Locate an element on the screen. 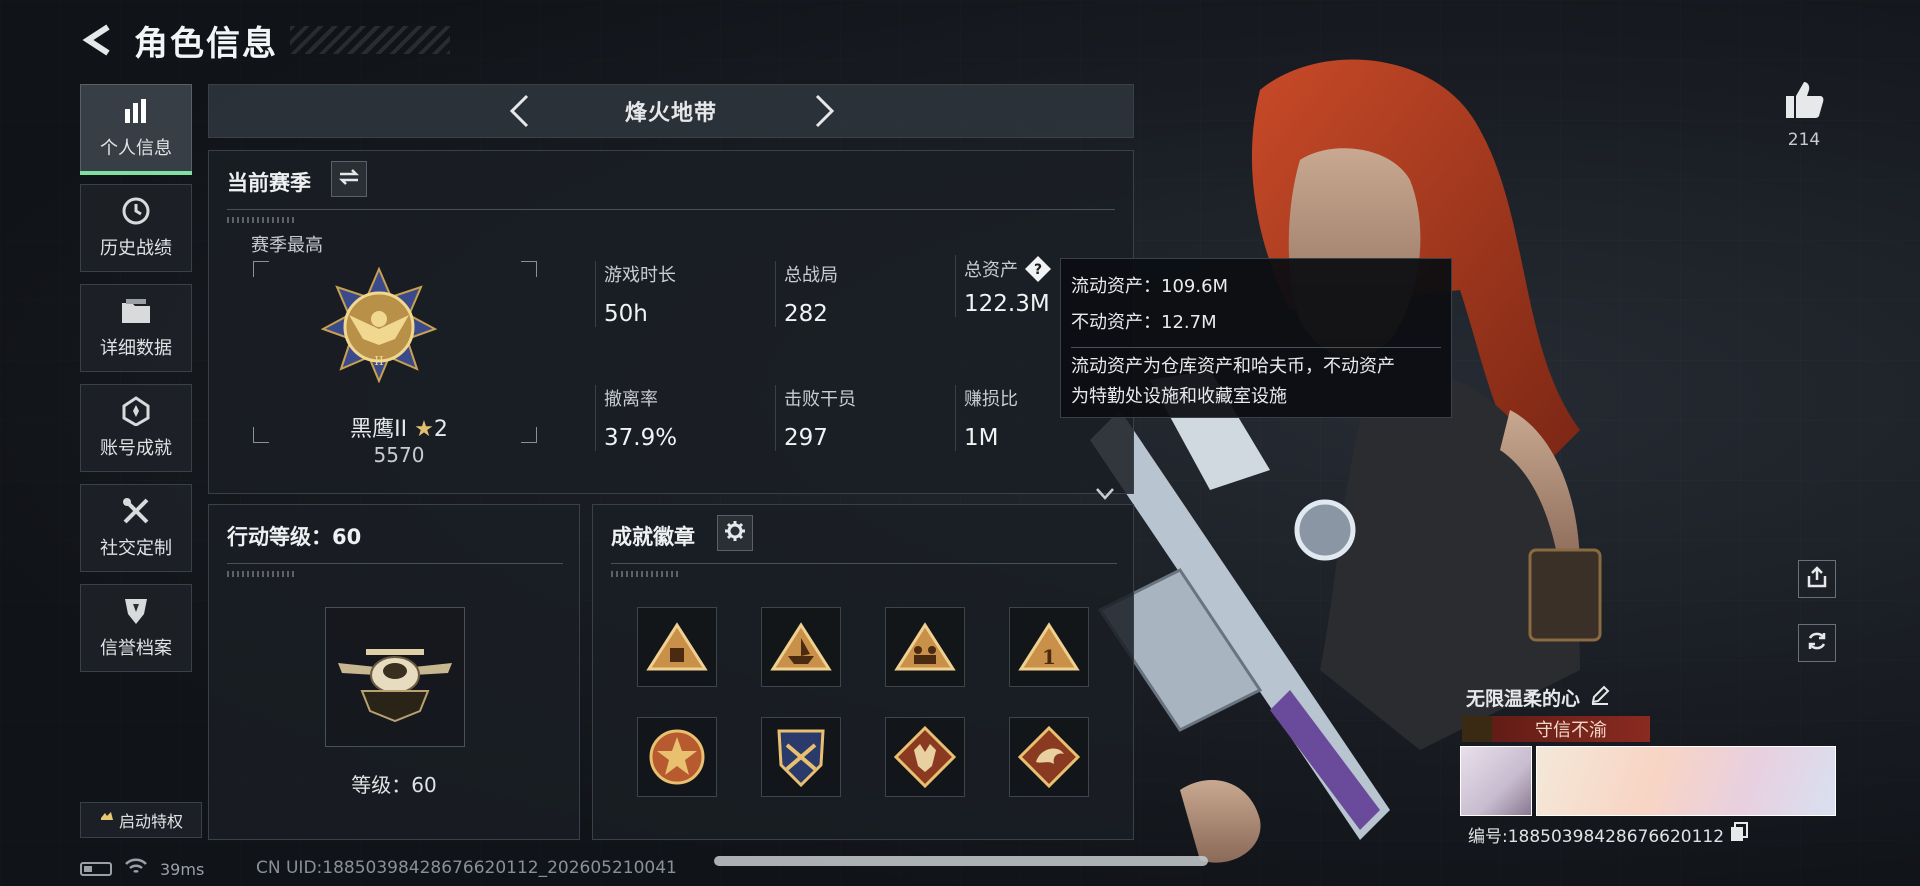  sidebar-item-label: 详细数据 is located at coordinates (136, 348).